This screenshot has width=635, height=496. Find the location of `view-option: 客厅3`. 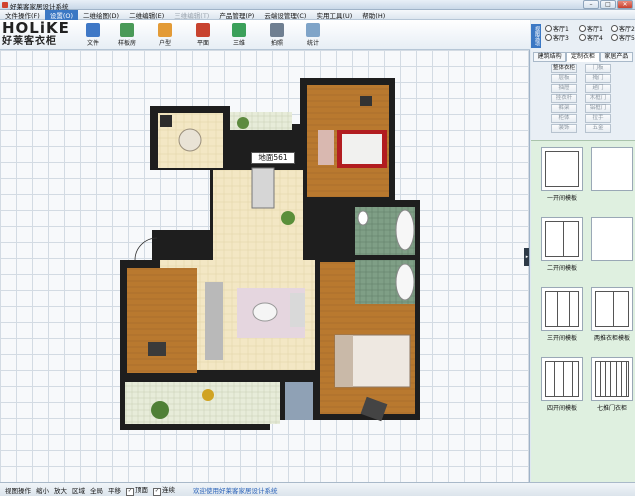

view-option: 客厅3 is located at coordinates (557, 37).